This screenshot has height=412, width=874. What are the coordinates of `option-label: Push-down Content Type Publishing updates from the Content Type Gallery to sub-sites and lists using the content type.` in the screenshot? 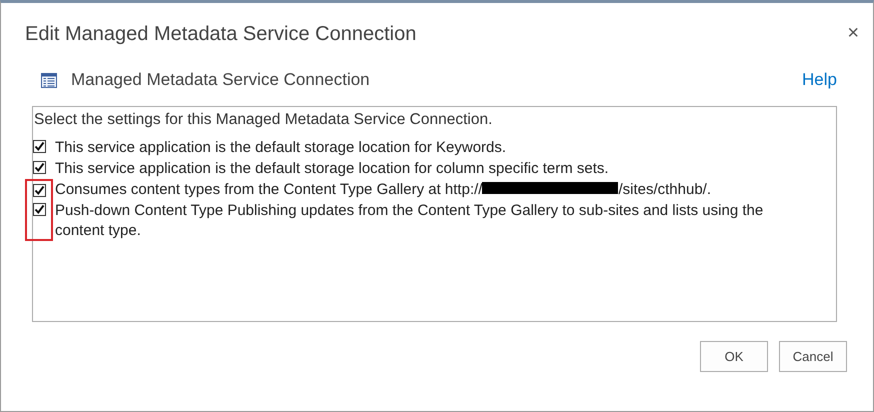 It's located at (409, 221).